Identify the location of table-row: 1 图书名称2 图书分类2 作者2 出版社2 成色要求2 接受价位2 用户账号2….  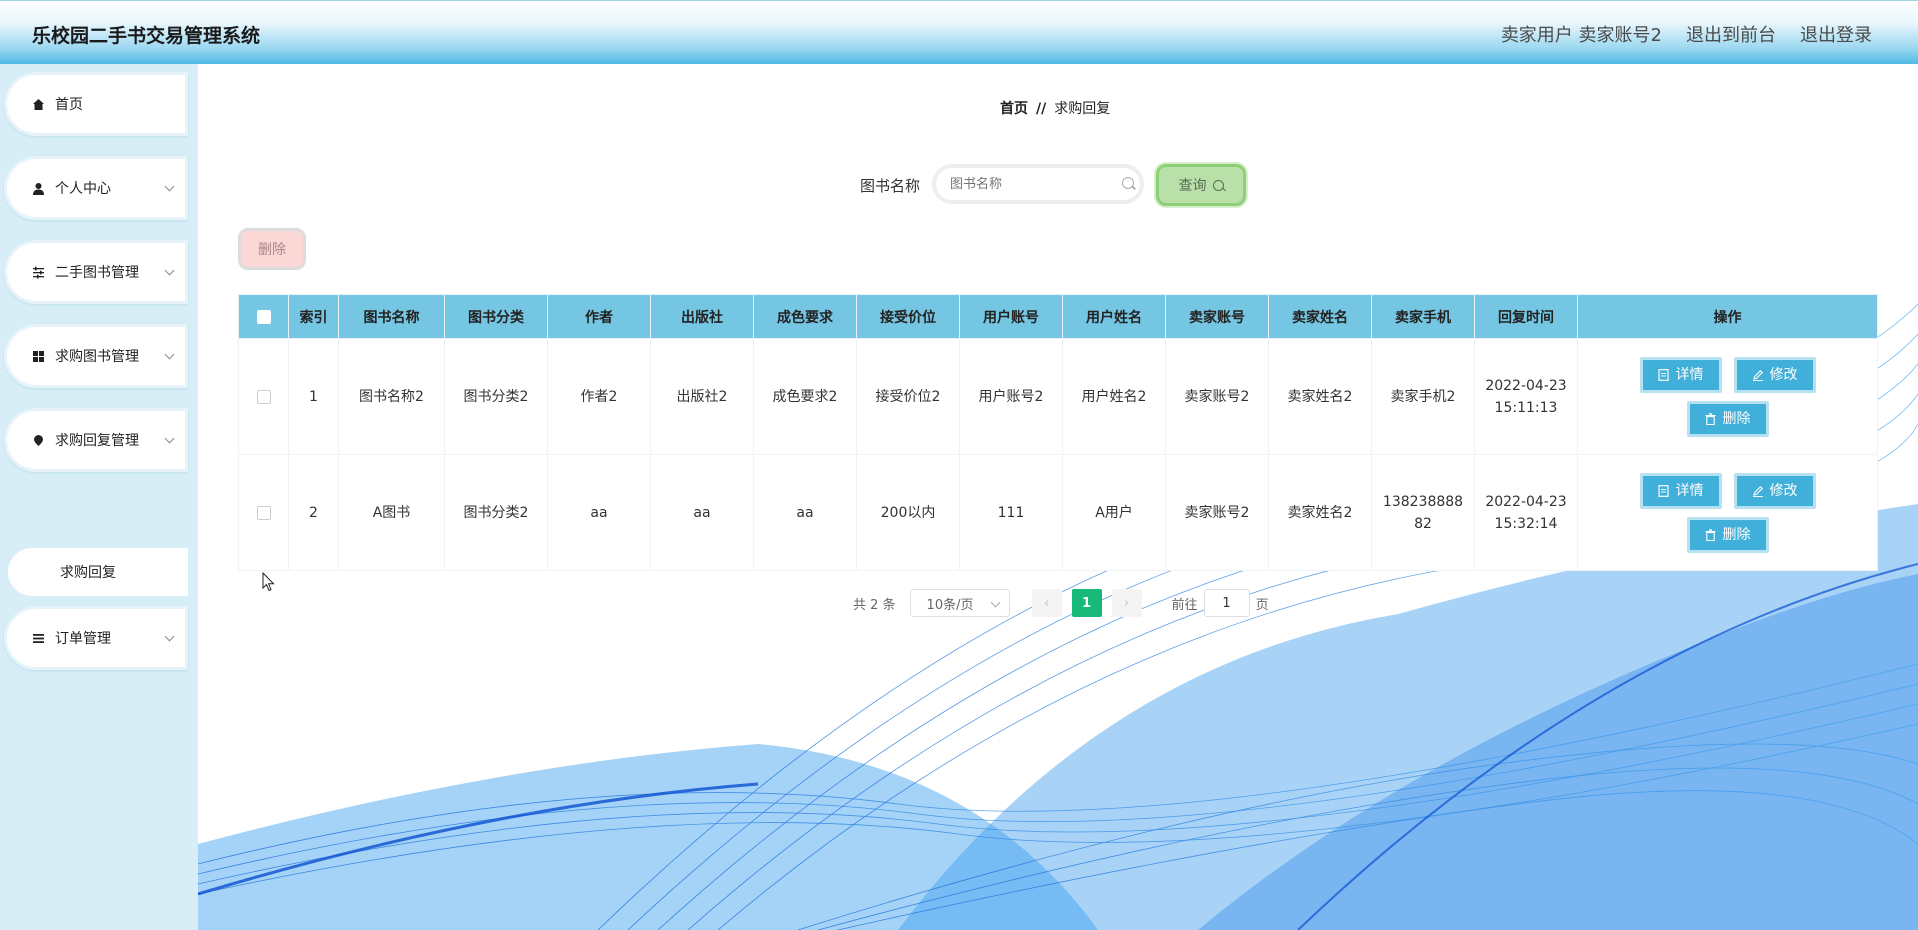
(1058, 396).